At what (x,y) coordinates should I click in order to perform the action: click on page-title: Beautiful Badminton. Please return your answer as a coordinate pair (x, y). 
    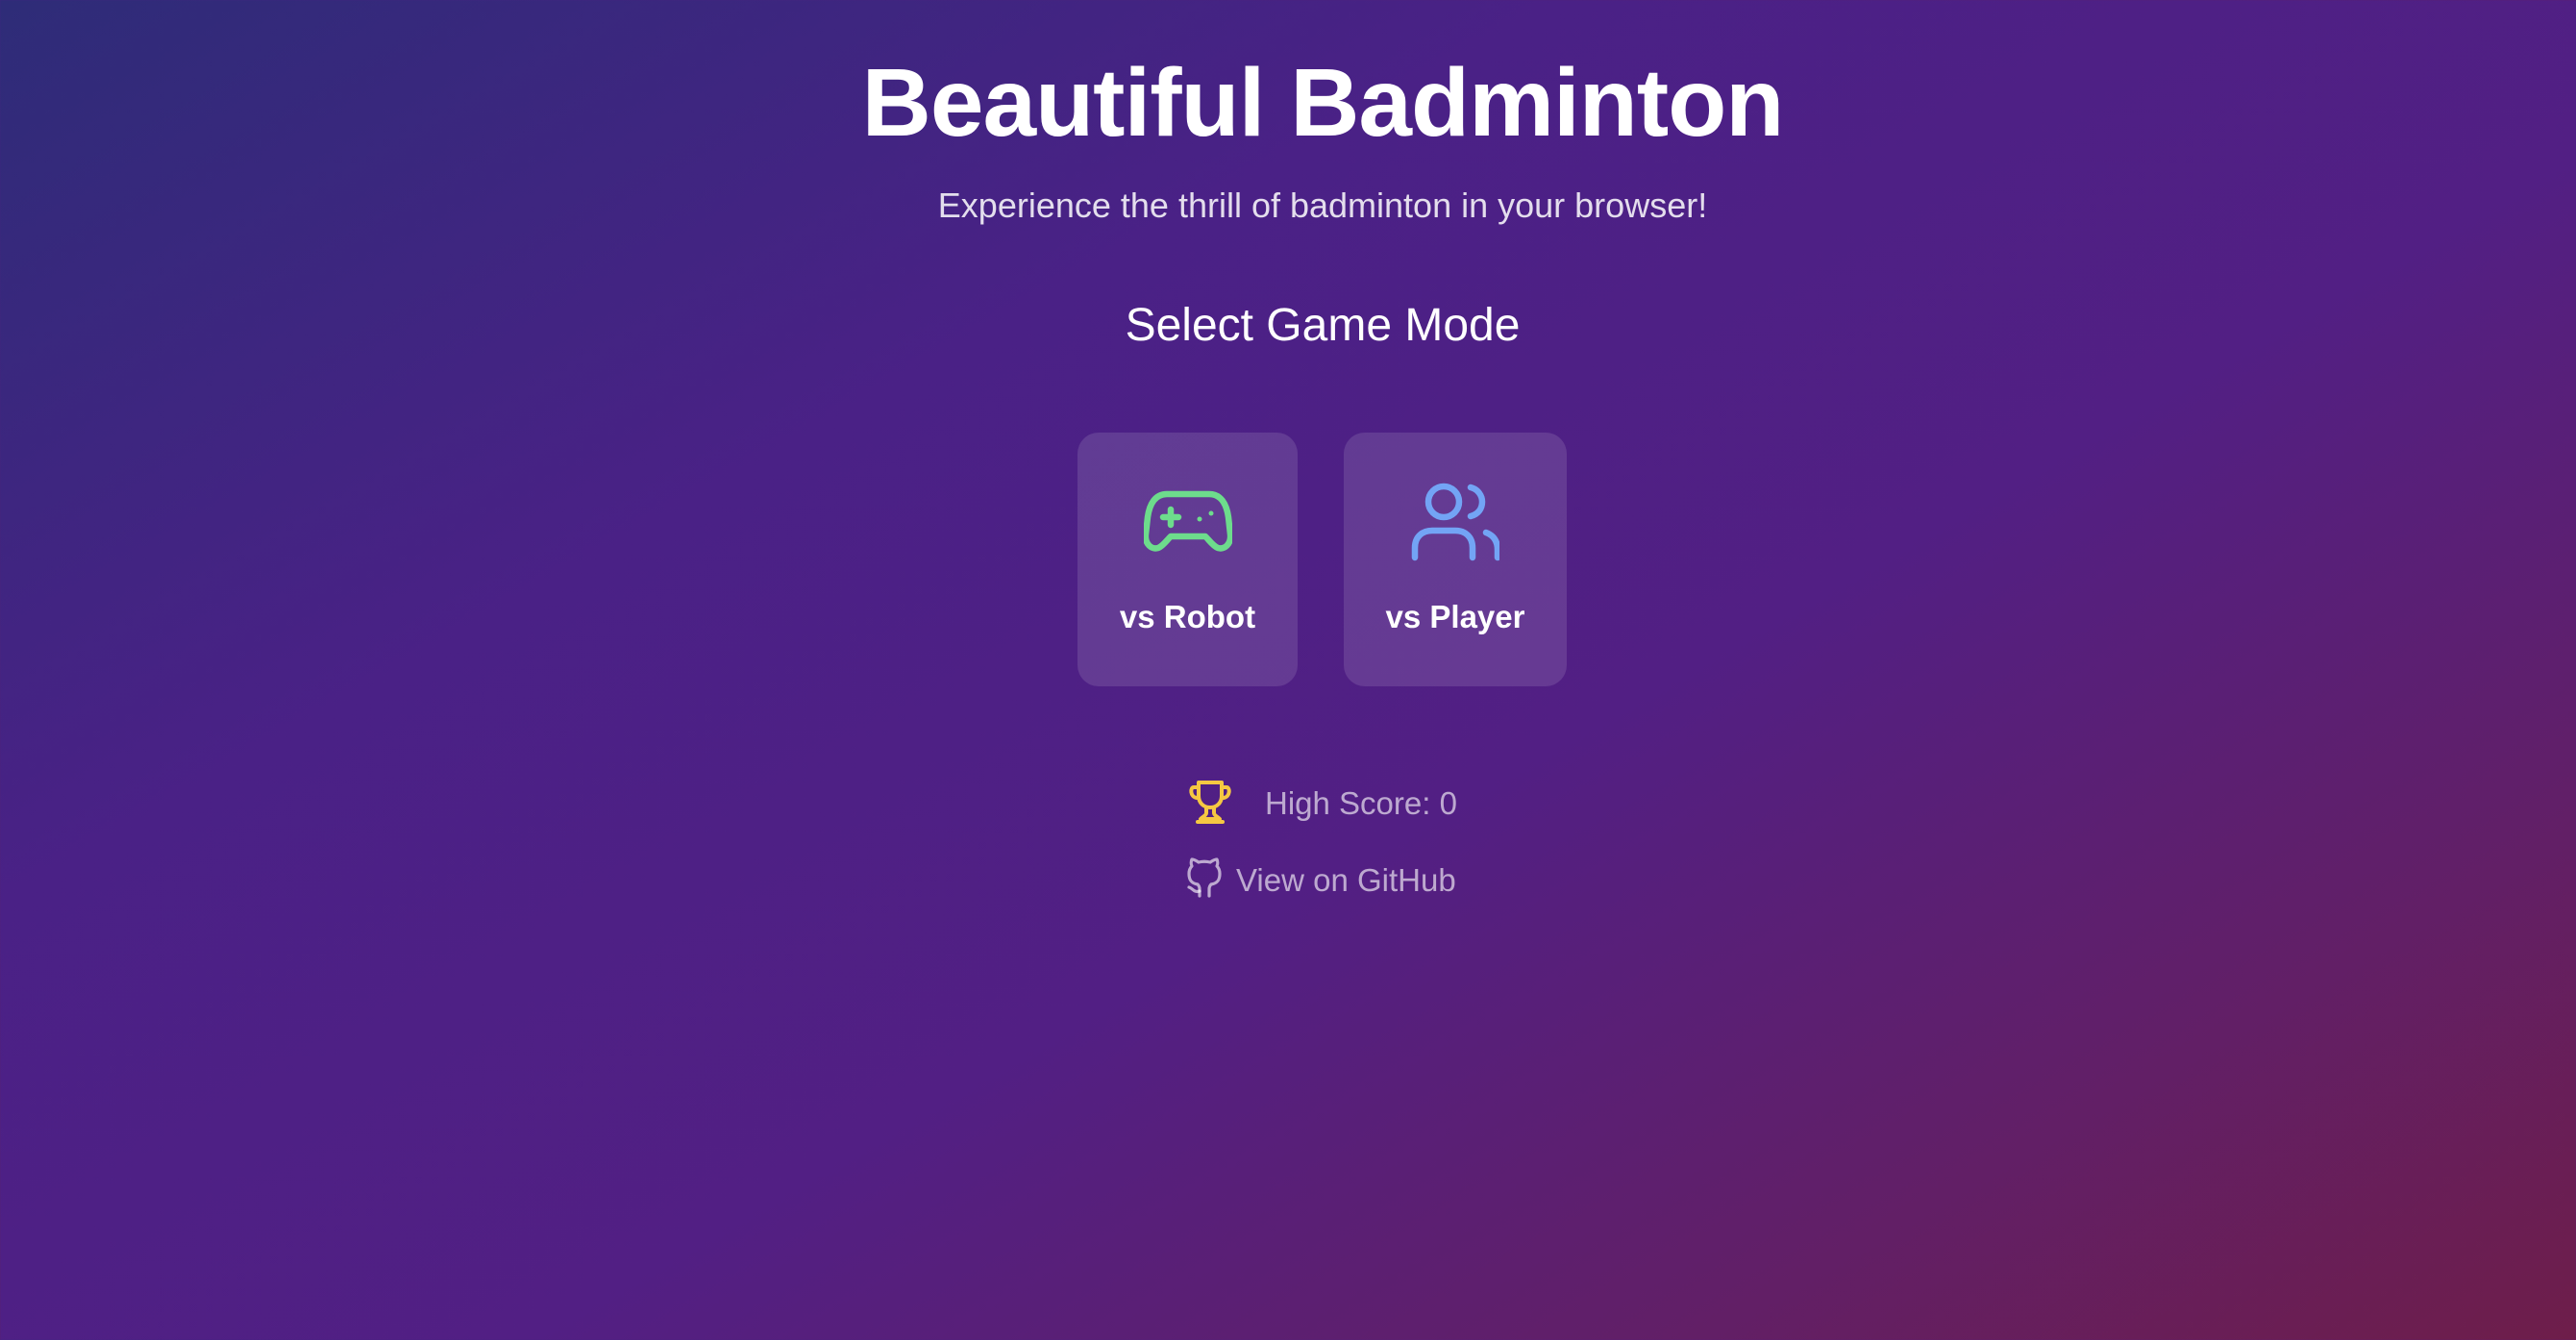
    Looking at the image, I should click on (1323, 103).